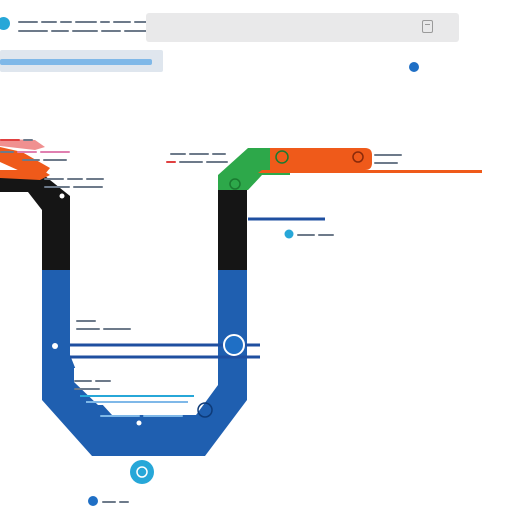 This screenshot has height=512, width=512. What do you see at coordinates (142, 472) in the screenshot?
I see `bottom-cyan-node` at bounding box center [142, 472].